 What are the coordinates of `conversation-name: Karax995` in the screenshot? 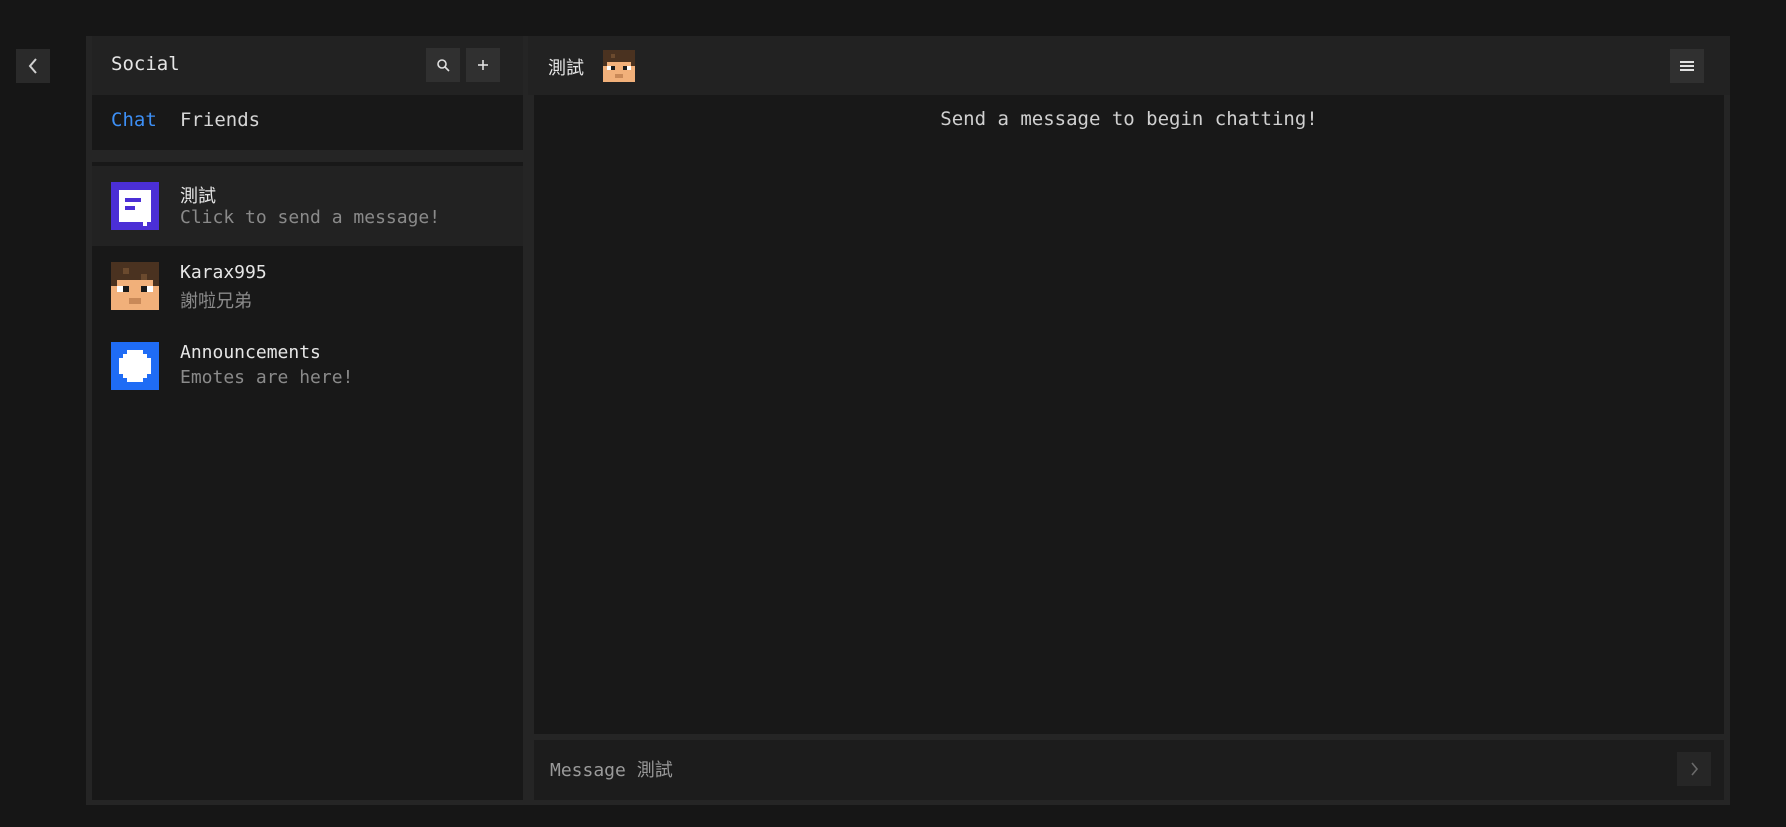 It's located at (223, 272).